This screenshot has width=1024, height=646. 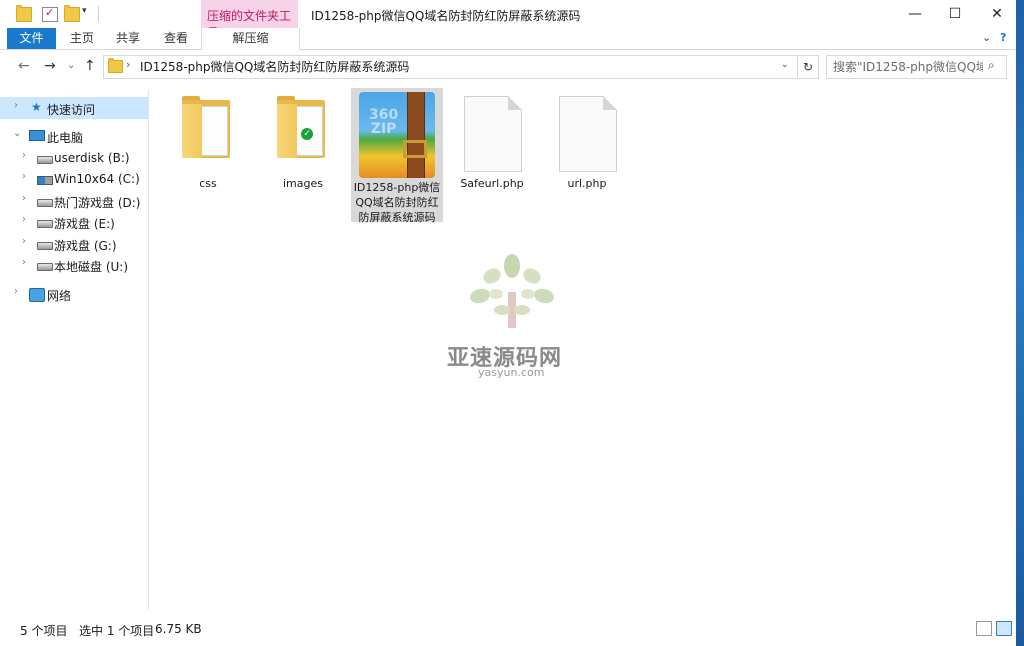 I want to click on file-item-css: css, so click(x=208, y=144).